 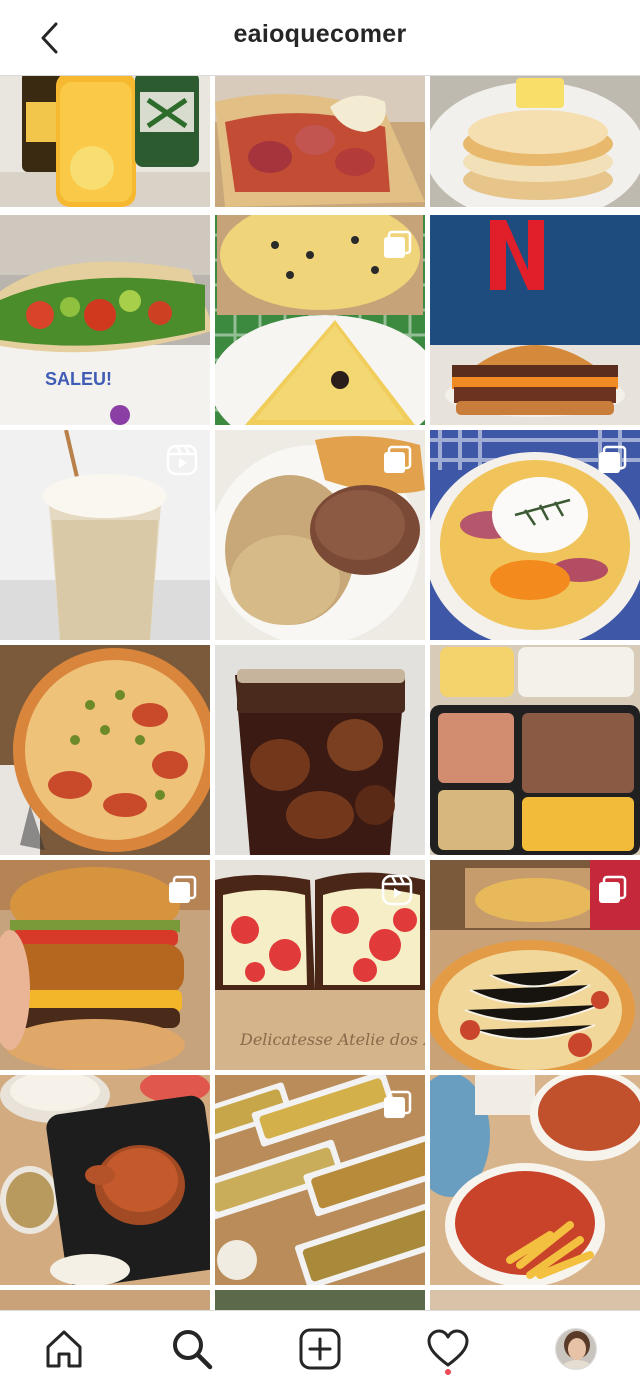 I want to click on add-post-icon, so click(x=320, y=1348).